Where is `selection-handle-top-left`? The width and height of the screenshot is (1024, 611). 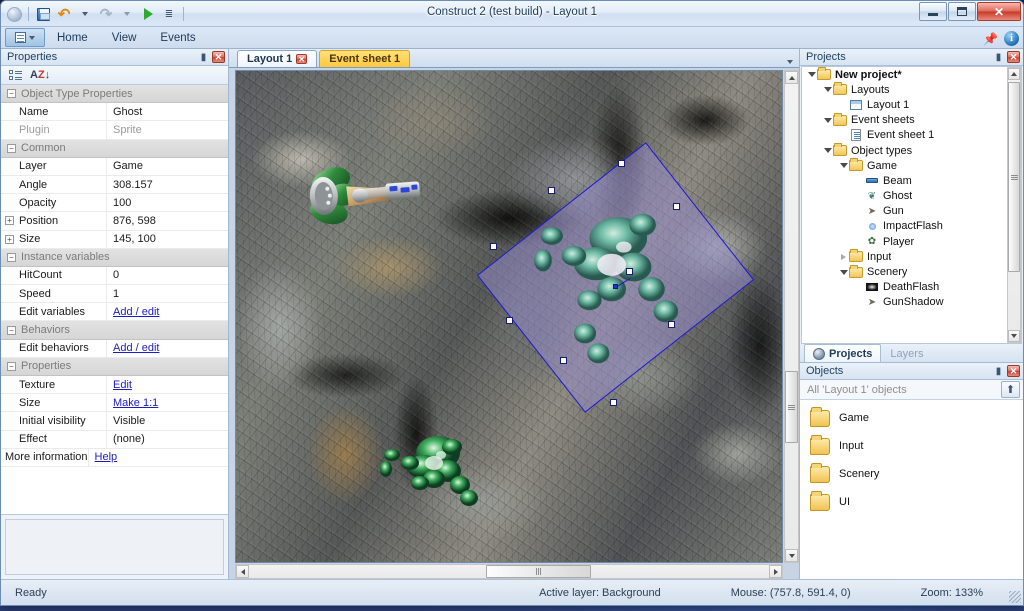 selection-handle-top-left is located at coordinates (493, 246).